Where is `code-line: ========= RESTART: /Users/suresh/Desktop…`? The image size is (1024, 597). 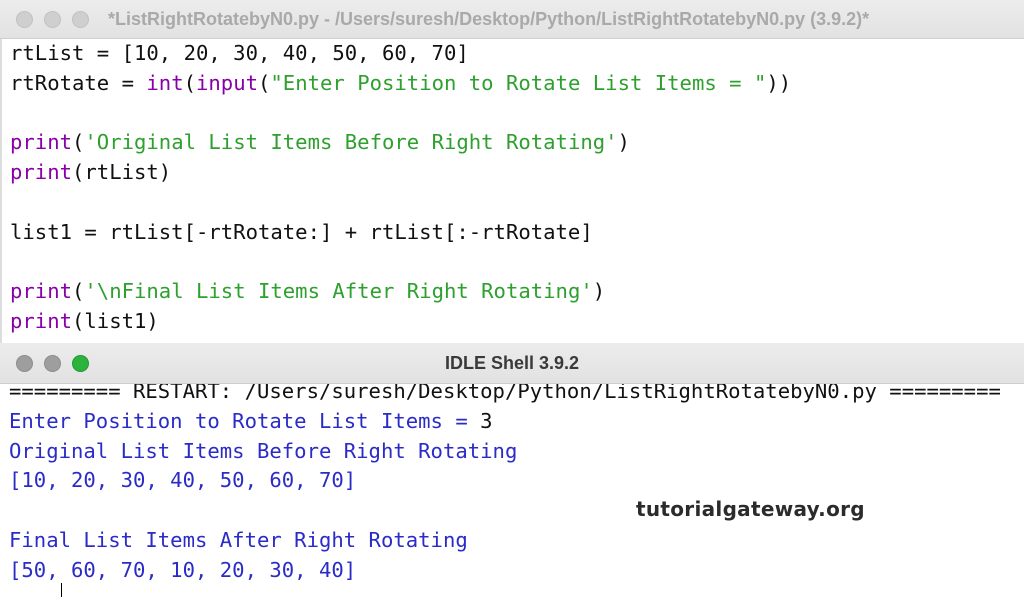 code-line: ========= RESTART: /Users/suresh/Desktop… is located at coordinates (512, 395).